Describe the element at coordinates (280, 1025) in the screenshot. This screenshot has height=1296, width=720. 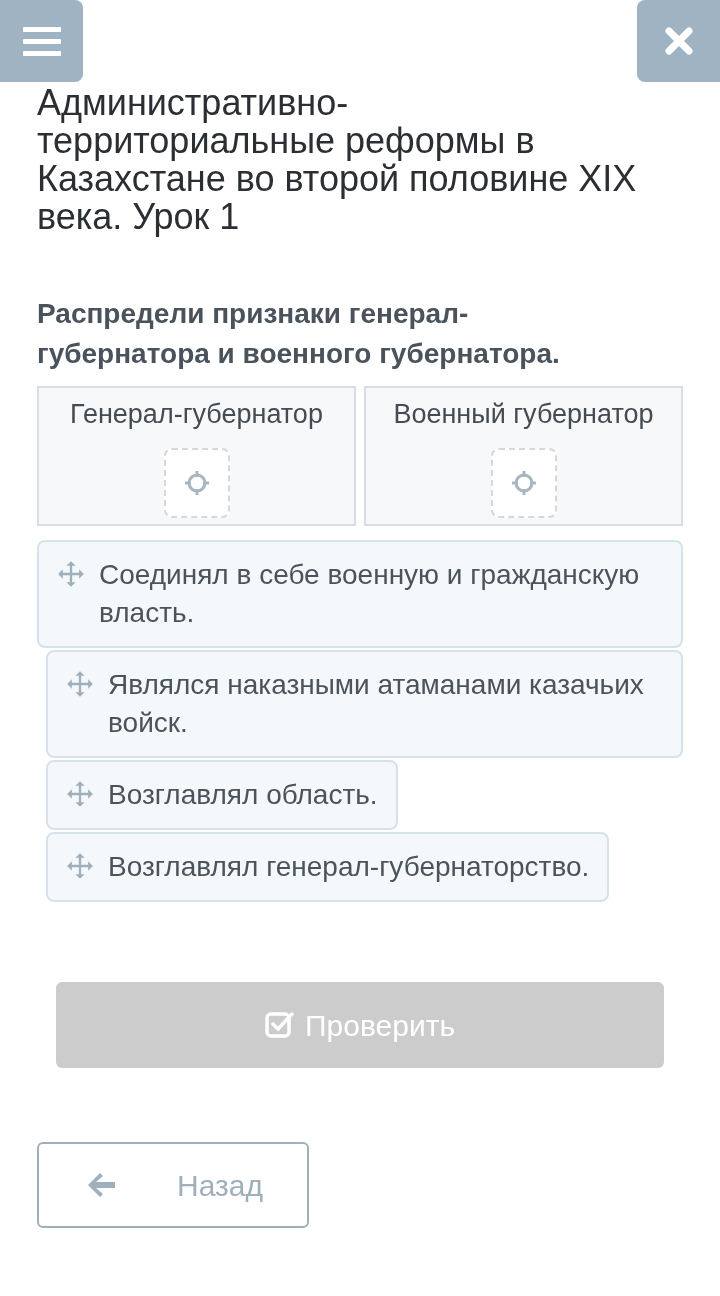
I see `checkbox-icon` at that location.